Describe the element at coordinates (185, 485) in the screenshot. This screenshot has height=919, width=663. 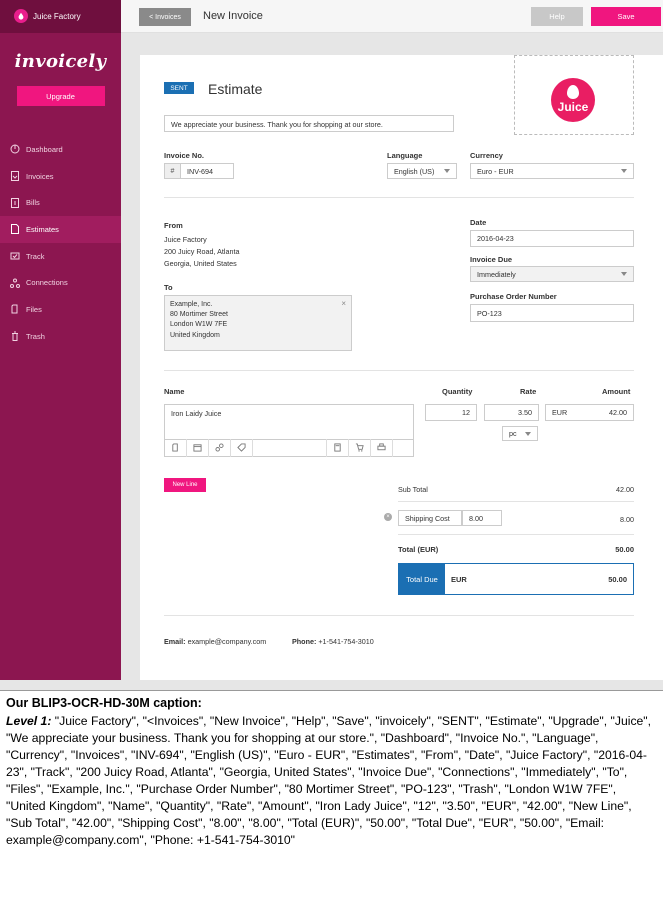
I see `new-line-button: New Line` at that location.